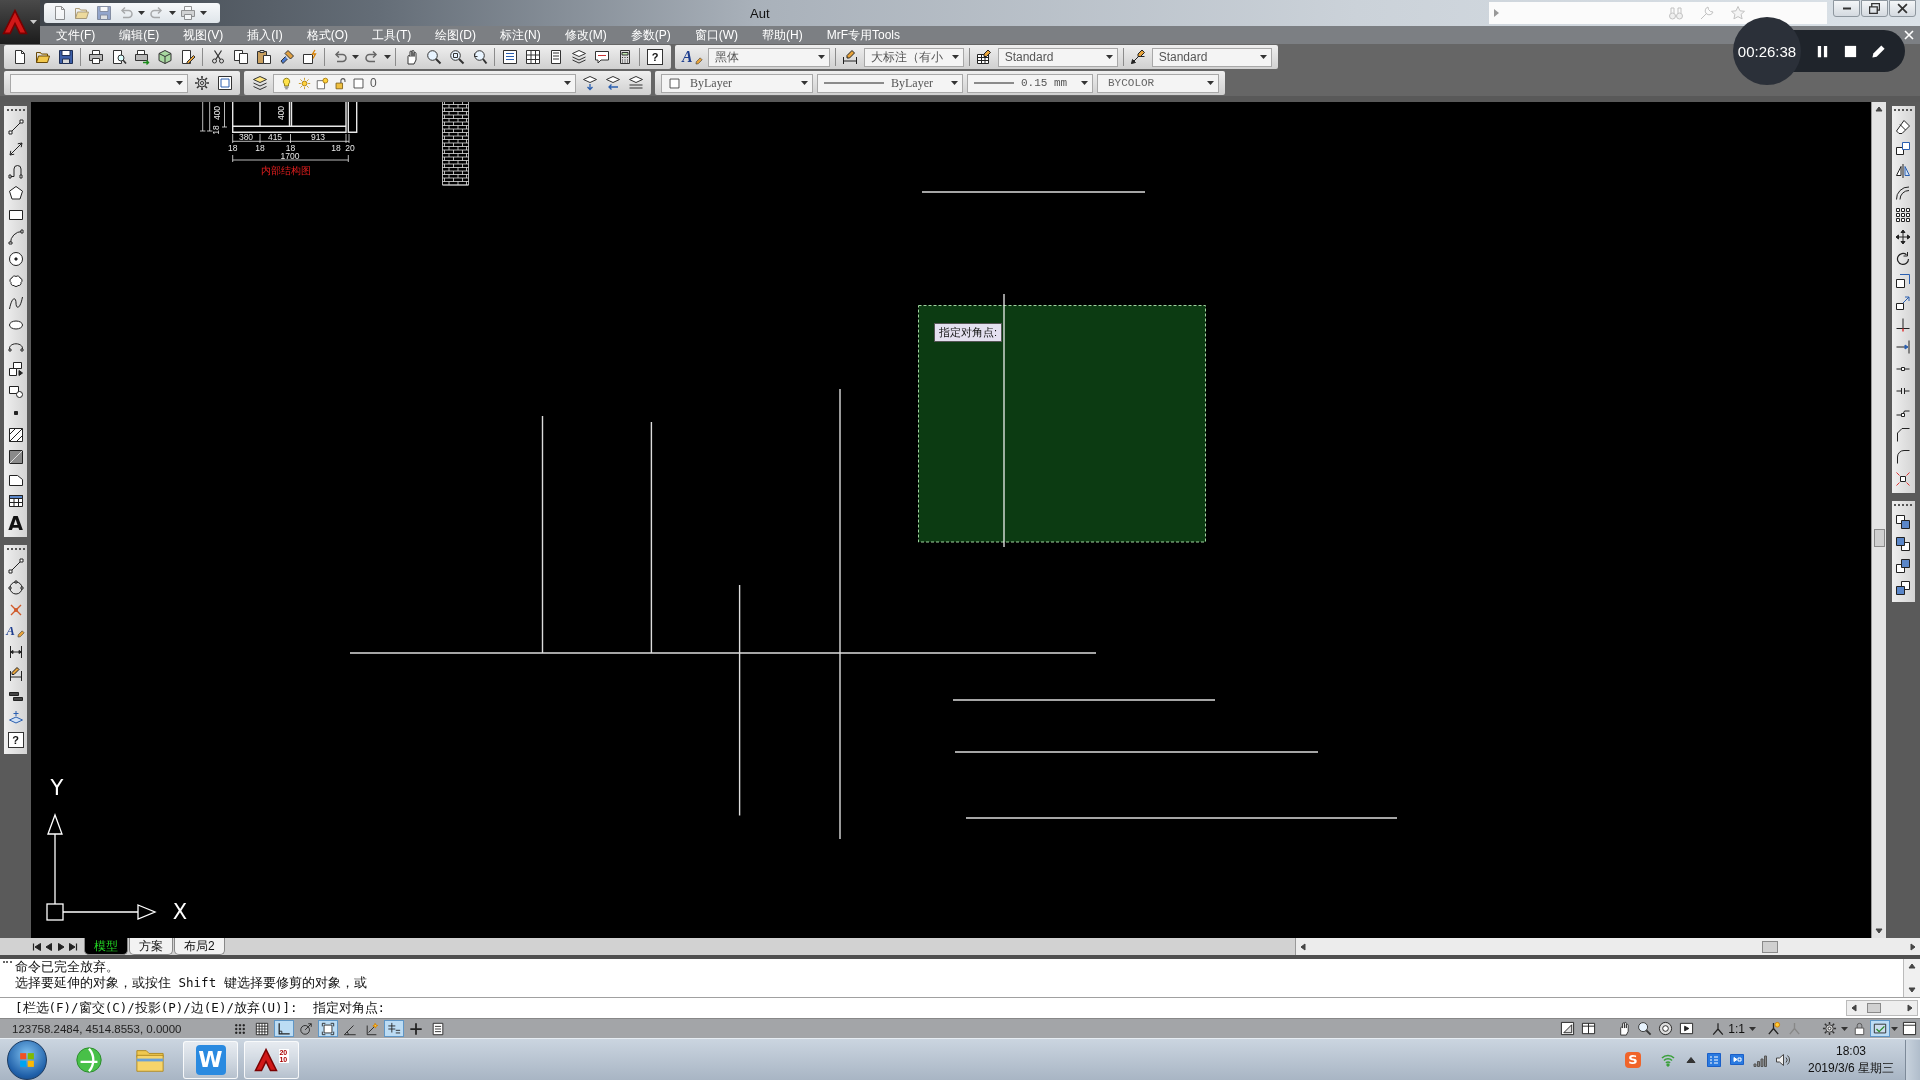  I want to click on circle-points-icon, so click(15, 588).